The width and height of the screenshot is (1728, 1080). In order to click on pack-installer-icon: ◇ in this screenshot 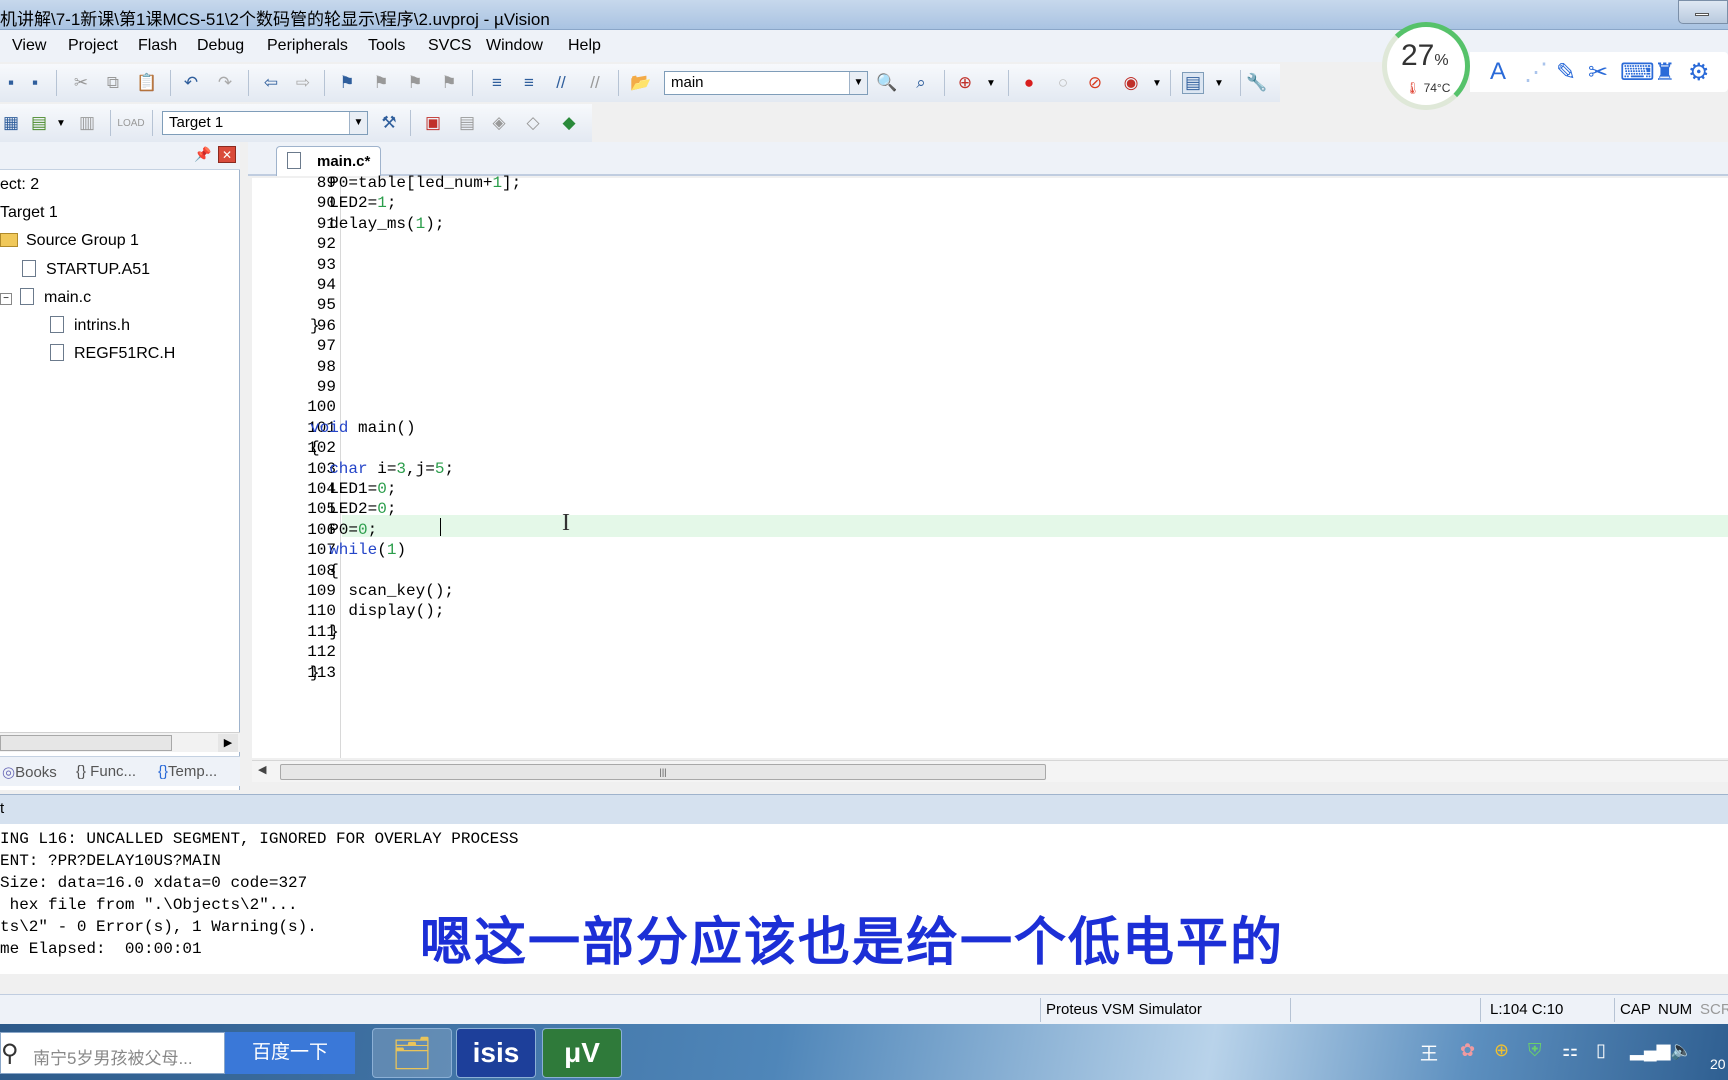, I will do `click(533, 123)`.